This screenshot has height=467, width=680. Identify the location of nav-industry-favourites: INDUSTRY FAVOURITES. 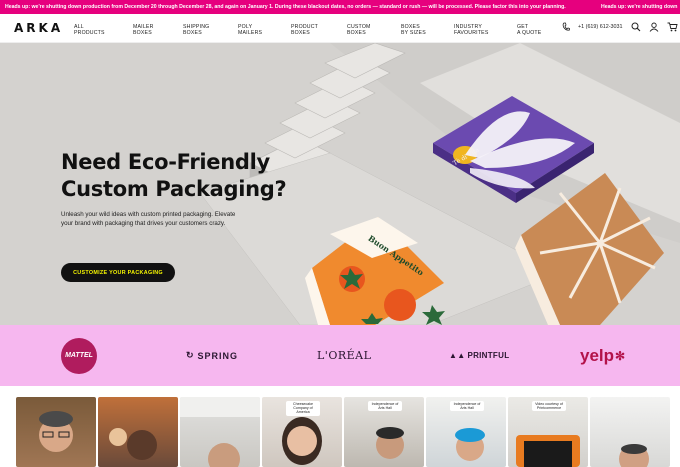
(471, 30).